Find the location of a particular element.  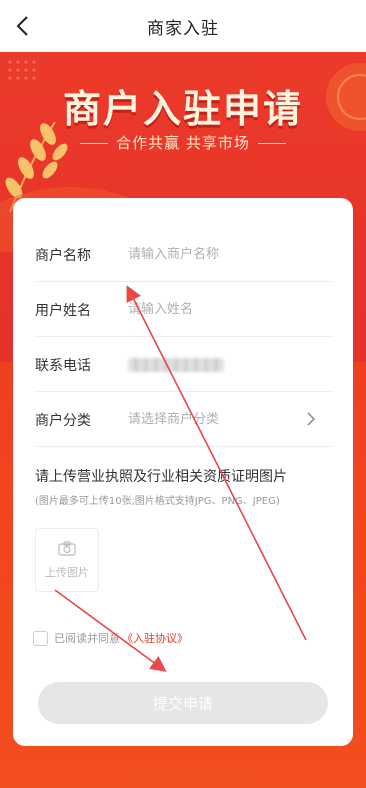

agreement-checkbox is located at coordinates (40, 638).